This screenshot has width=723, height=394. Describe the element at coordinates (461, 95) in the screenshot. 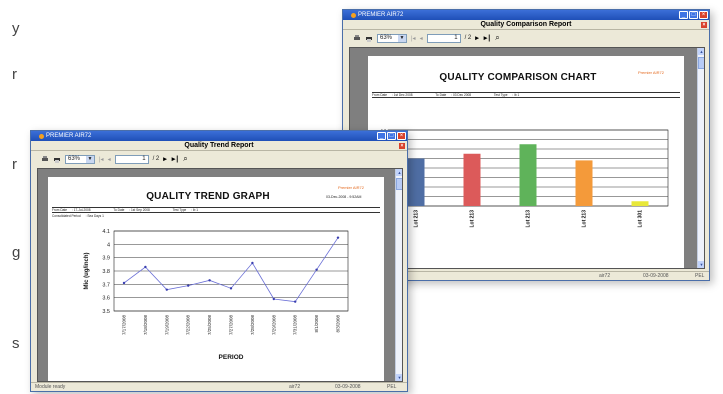

I see `meta-value: : 03 Dec 2008` at that location.